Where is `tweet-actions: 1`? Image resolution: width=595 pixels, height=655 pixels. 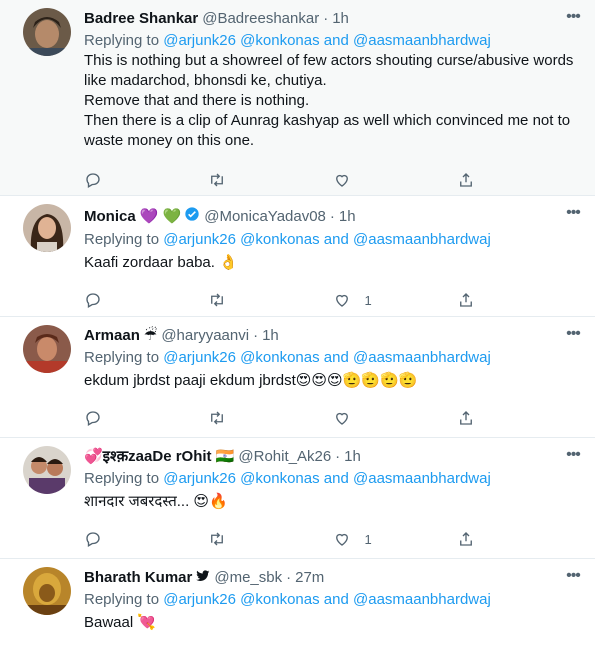 tweet-actions: 1 is located at coordinates (332, 300).